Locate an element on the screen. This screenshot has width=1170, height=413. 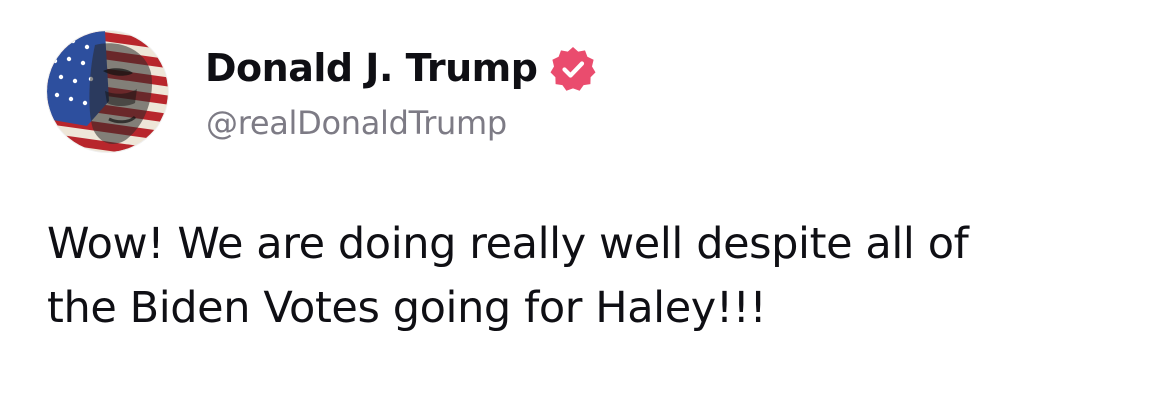
flag-portrait-avatar-icon is located at coordinates (107, 91).